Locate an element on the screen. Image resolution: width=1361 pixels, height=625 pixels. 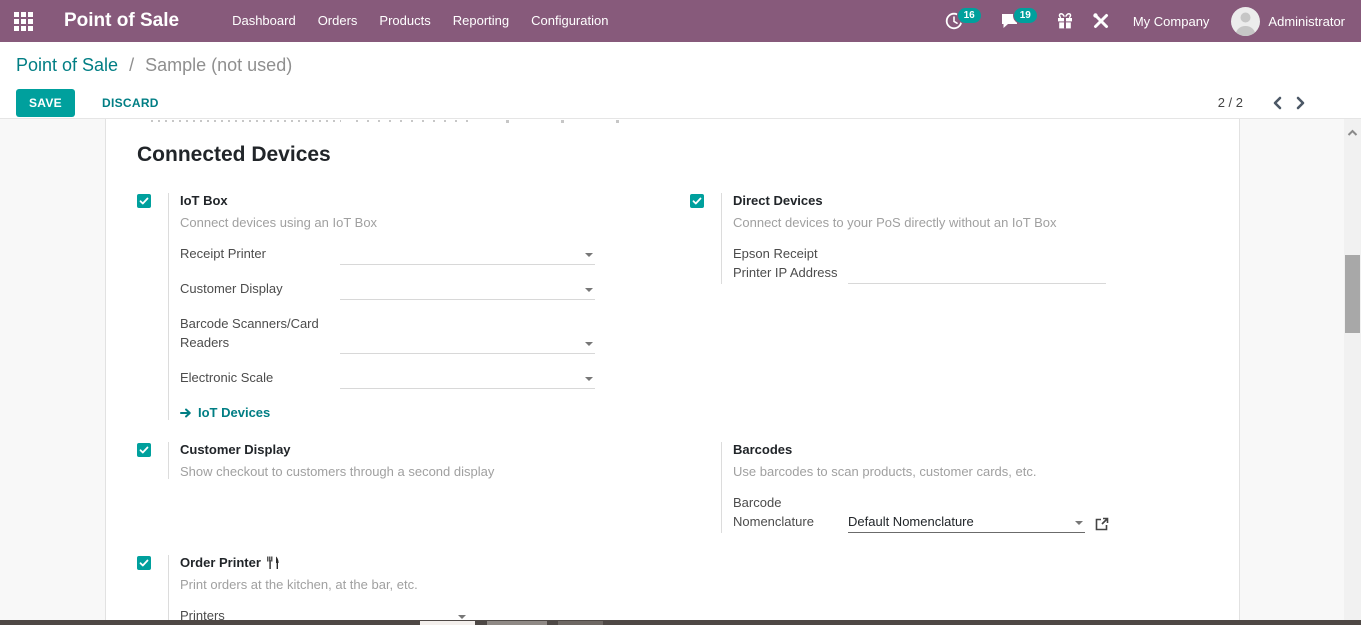
field-epson-ip: Epson Receipt Printer IP Address is located at coordinates (986, 264).